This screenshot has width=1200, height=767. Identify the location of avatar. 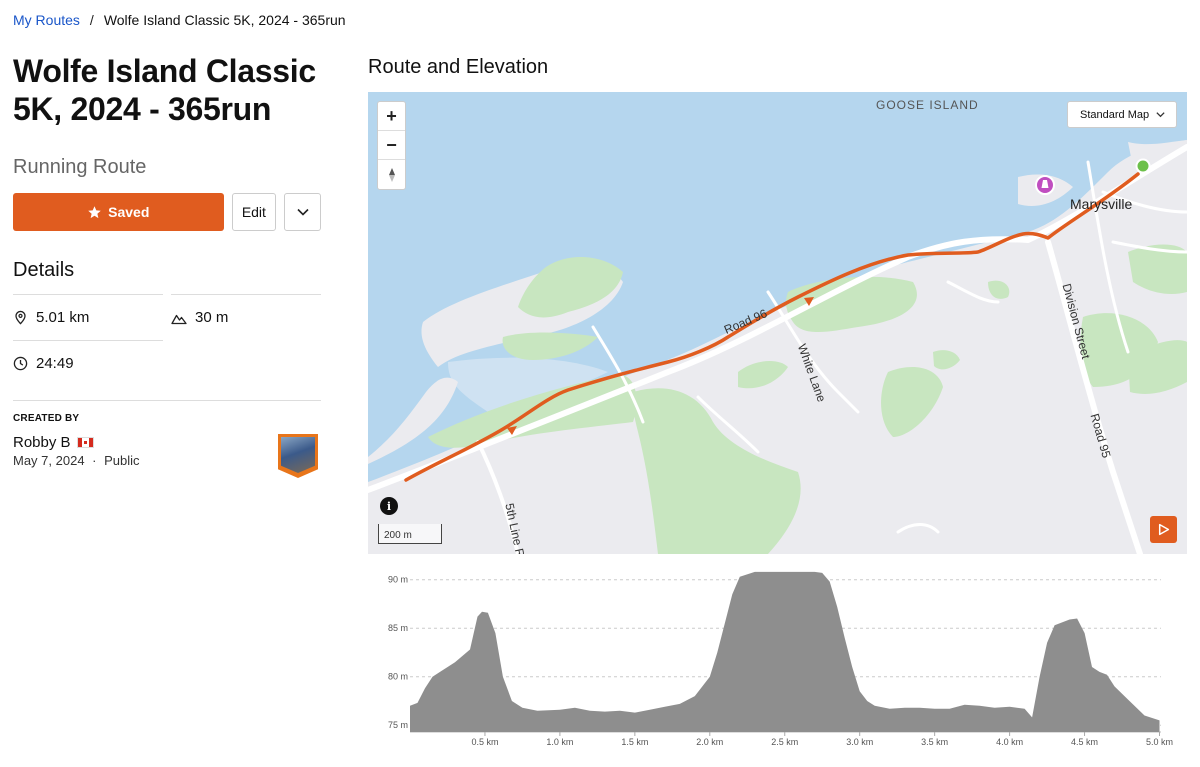
(298, 456).